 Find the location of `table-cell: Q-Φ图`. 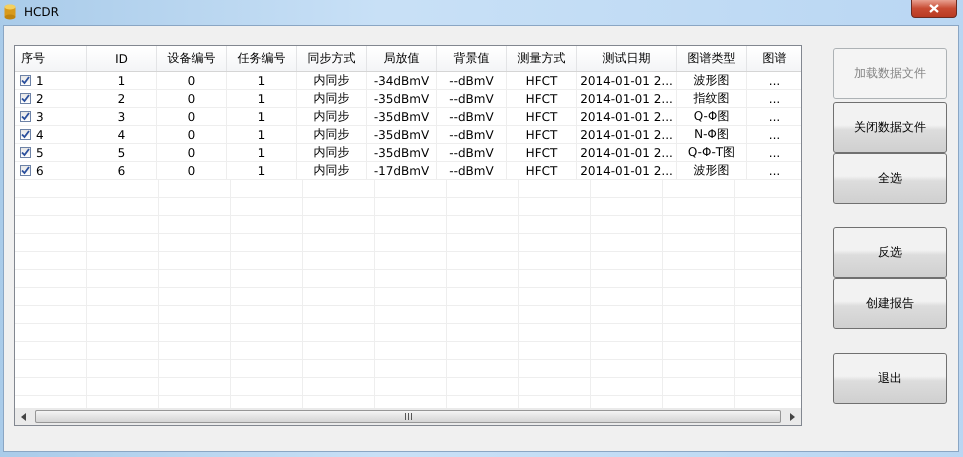

table-cell: Q-Φ图 is located at coordinates (712, 116).